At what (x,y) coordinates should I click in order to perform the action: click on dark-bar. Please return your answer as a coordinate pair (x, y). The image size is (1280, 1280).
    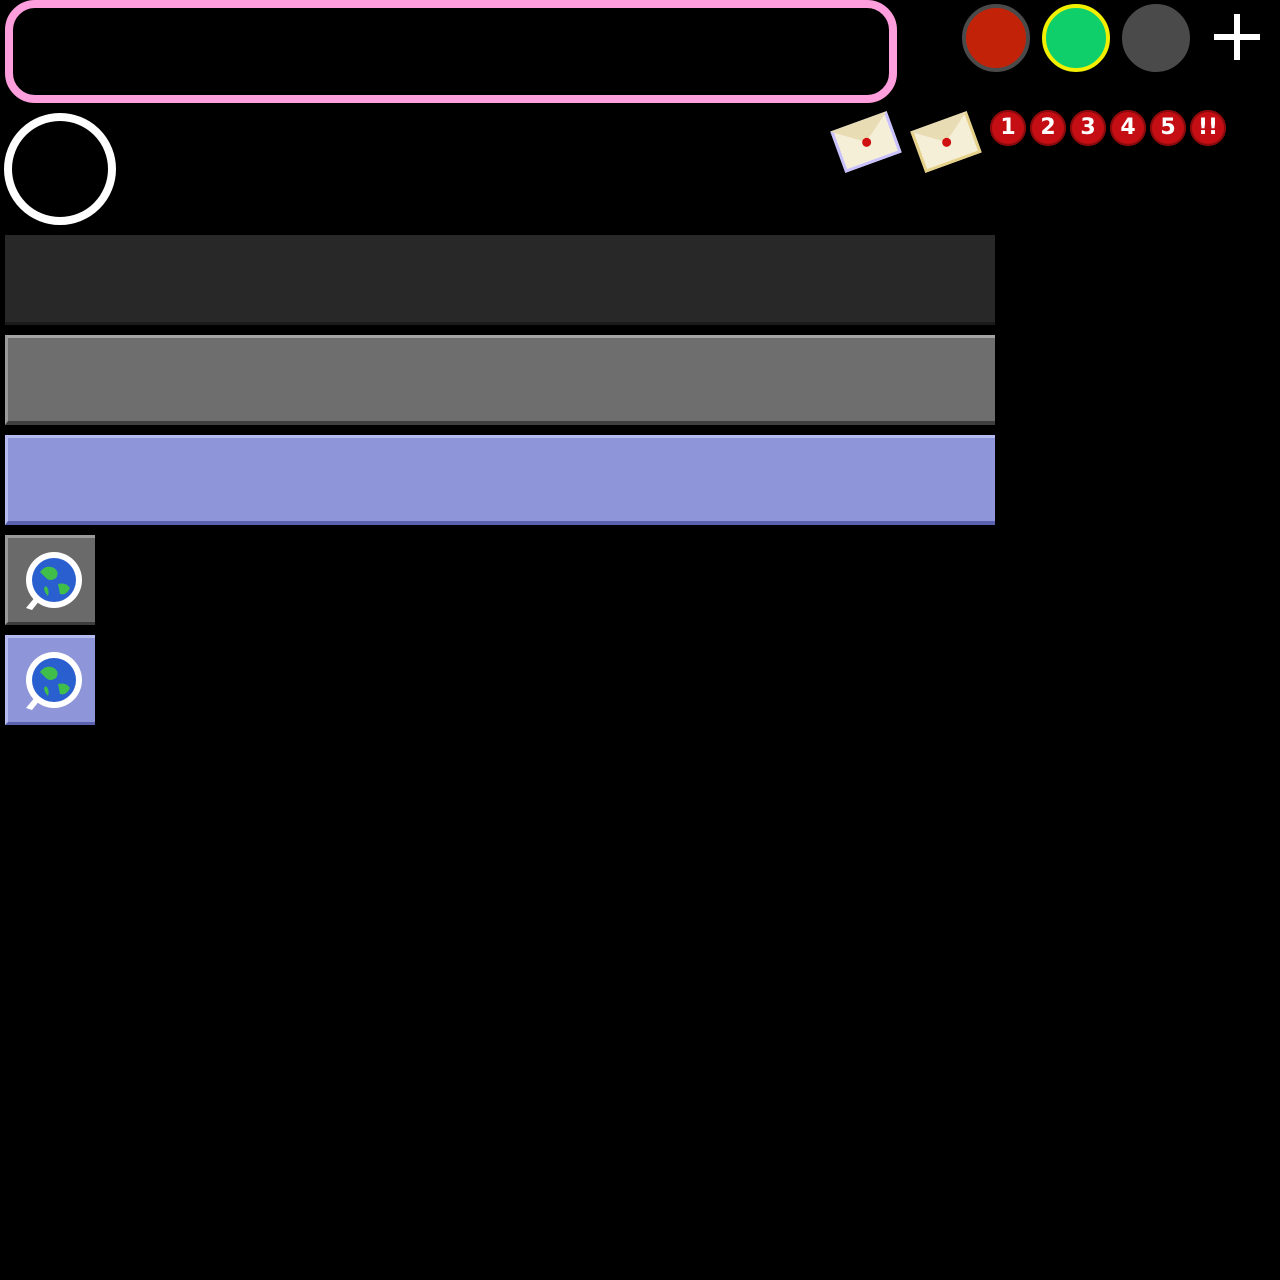
    Looking at the image, I should click on (500, 280).